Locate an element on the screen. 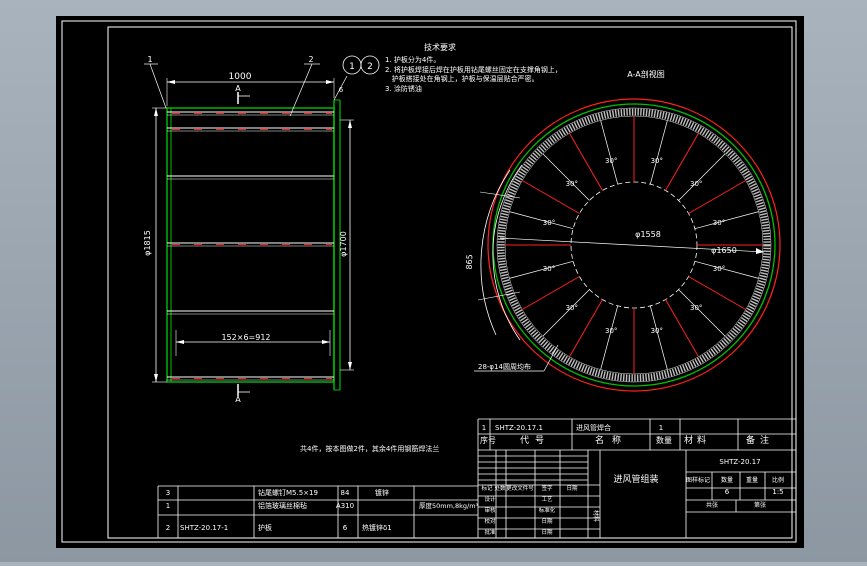 The width and height of the screenshot is (867, 566). bom-r1-name: 钻尾螺钉M5.5×19 is located at coordinates (288, 492).